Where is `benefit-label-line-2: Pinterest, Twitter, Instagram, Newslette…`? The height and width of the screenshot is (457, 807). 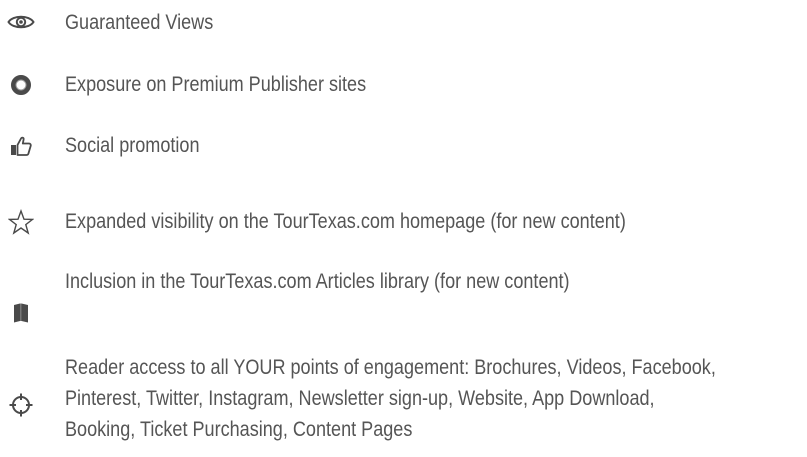
benefit-label-line-2: Pinterest, Twitter, Instagram, Newslette… is located at coordinates (360, 398).